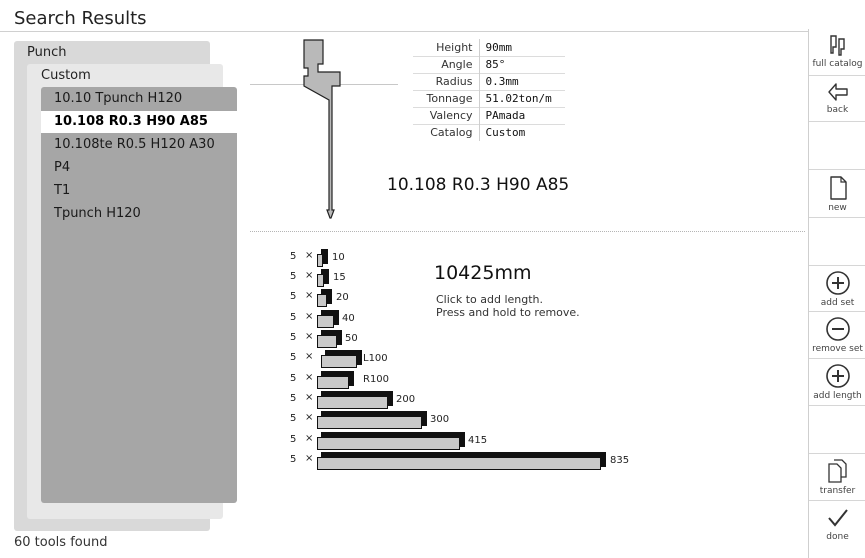  Describe the element at coordinates (375, 358) in the screenshot. I see `segment-length-label: L100` at that location.